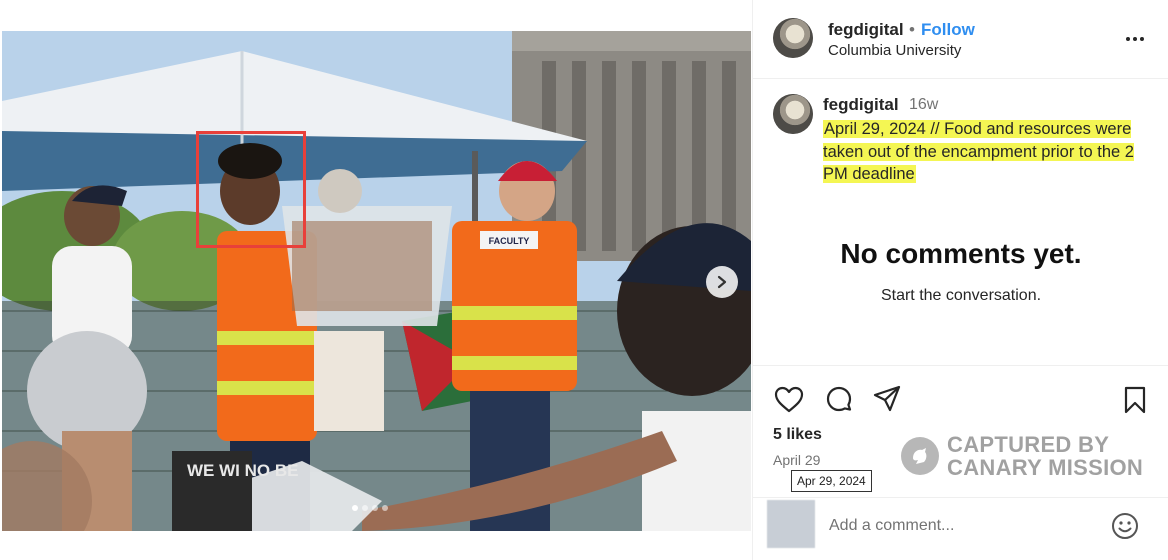 The image size is (1168, 560). I want to click on post-date: April 29, so click(796, 460).